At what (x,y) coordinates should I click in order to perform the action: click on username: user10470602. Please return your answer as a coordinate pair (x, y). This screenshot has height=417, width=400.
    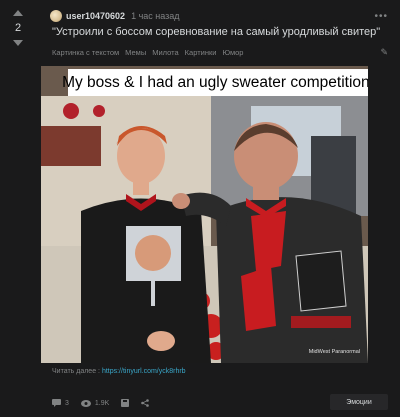
    Looking at the image, I should click on (95, 16).